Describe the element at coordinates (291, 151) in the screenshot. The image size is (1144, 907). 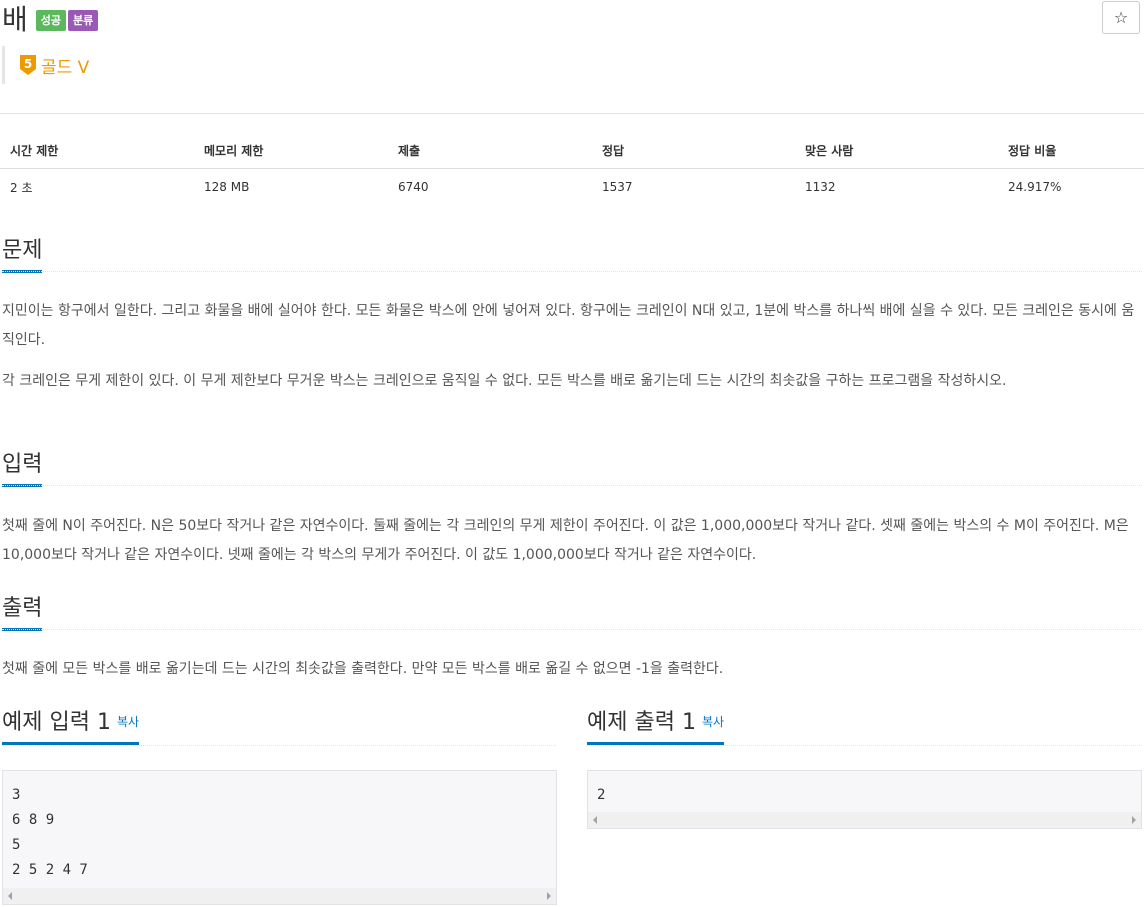
I see `memory-limit-header: 메모리 제한` at that location.